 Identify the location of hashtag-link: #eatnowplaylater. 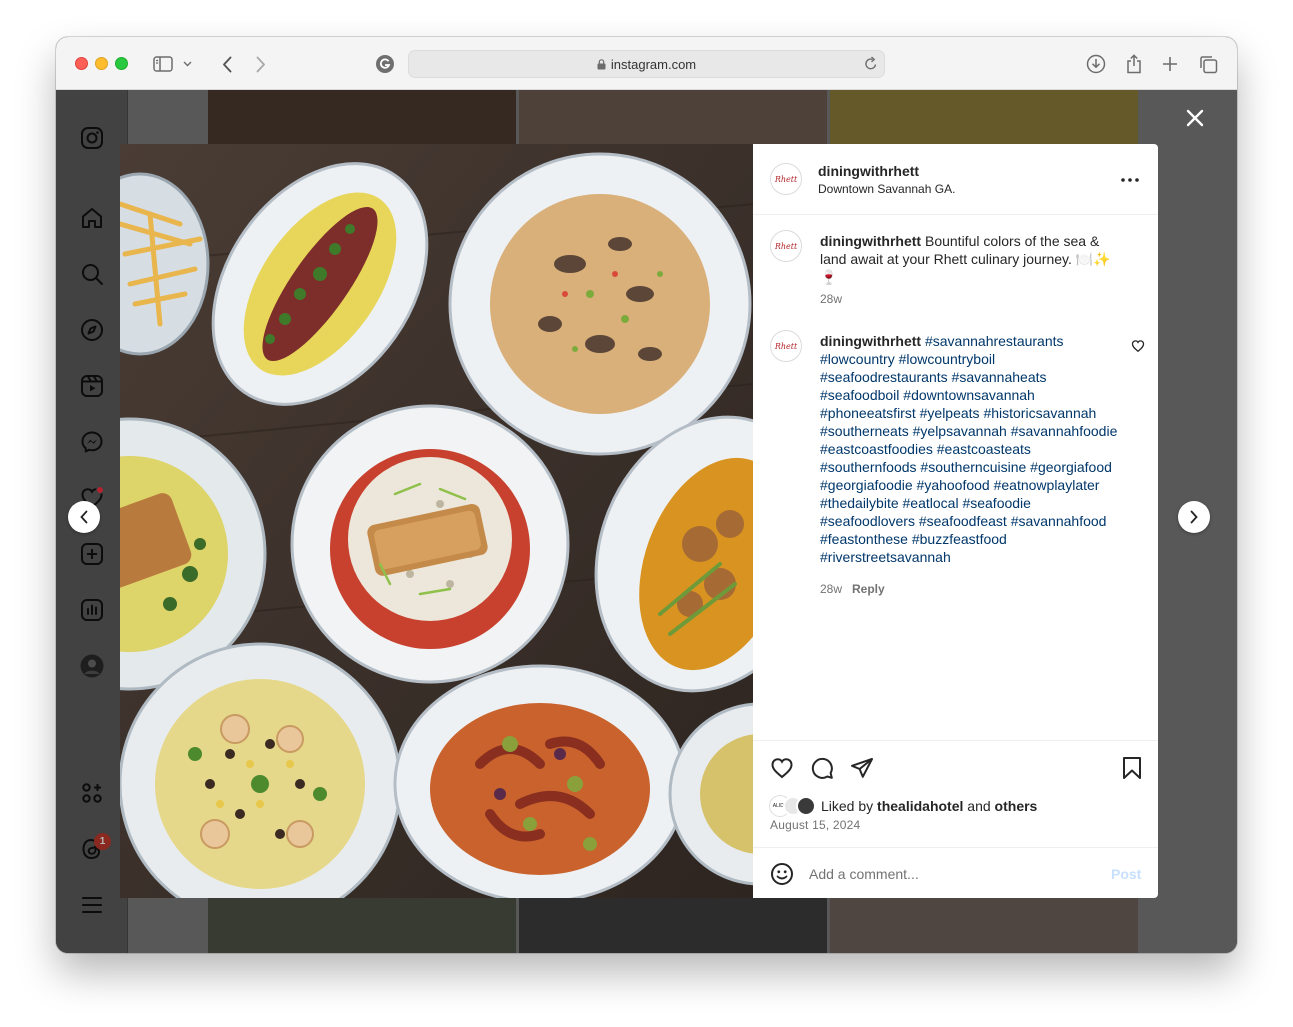
(1047, 485).